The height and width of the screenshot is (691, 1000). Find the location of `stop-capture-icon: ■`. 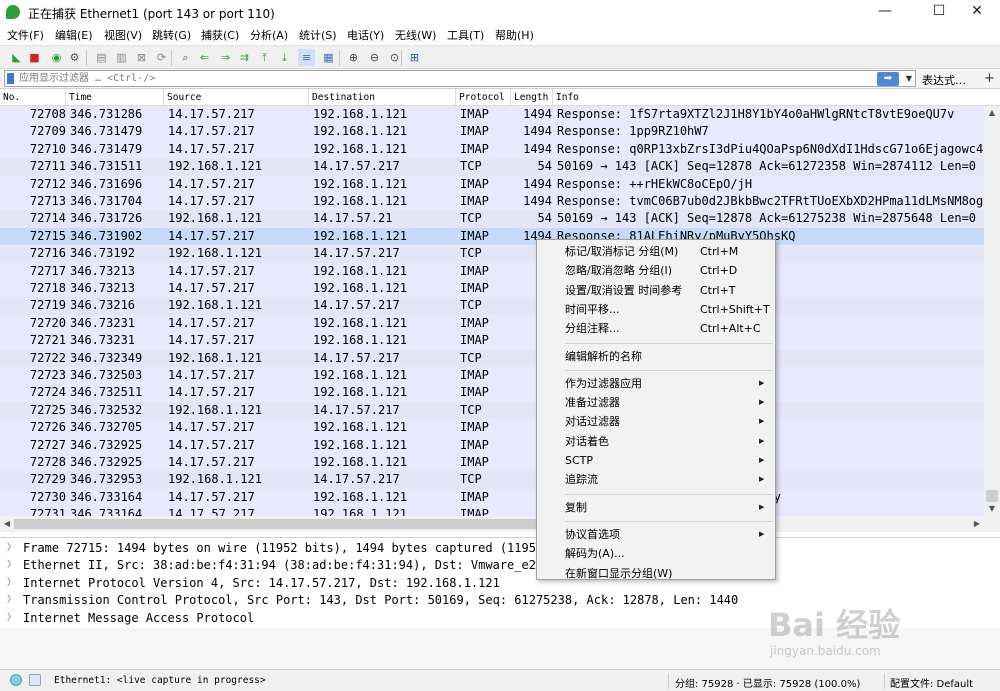

stop-capture-icon: ■ is located at coordinates (34, 57).